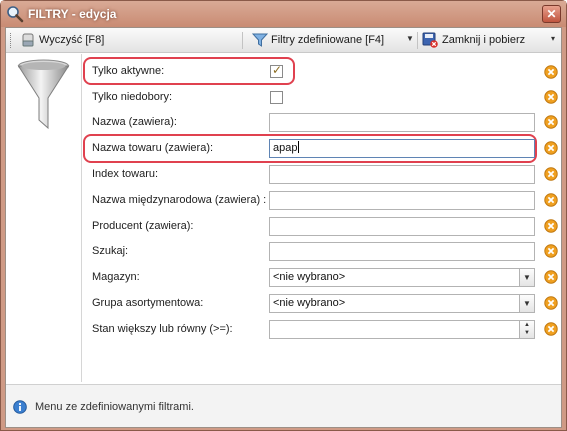  Describe the element at coordinates (430, 40) in the screenshot. I see `save-close-icon` at that location.